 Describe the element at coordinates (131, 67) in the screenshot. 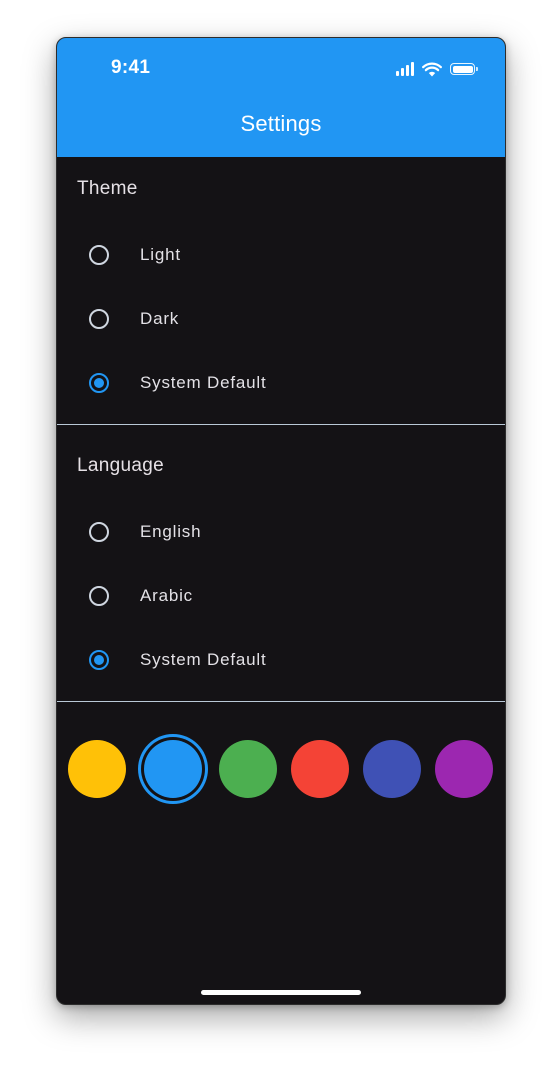

I see `status-time: 9:41` at that location.